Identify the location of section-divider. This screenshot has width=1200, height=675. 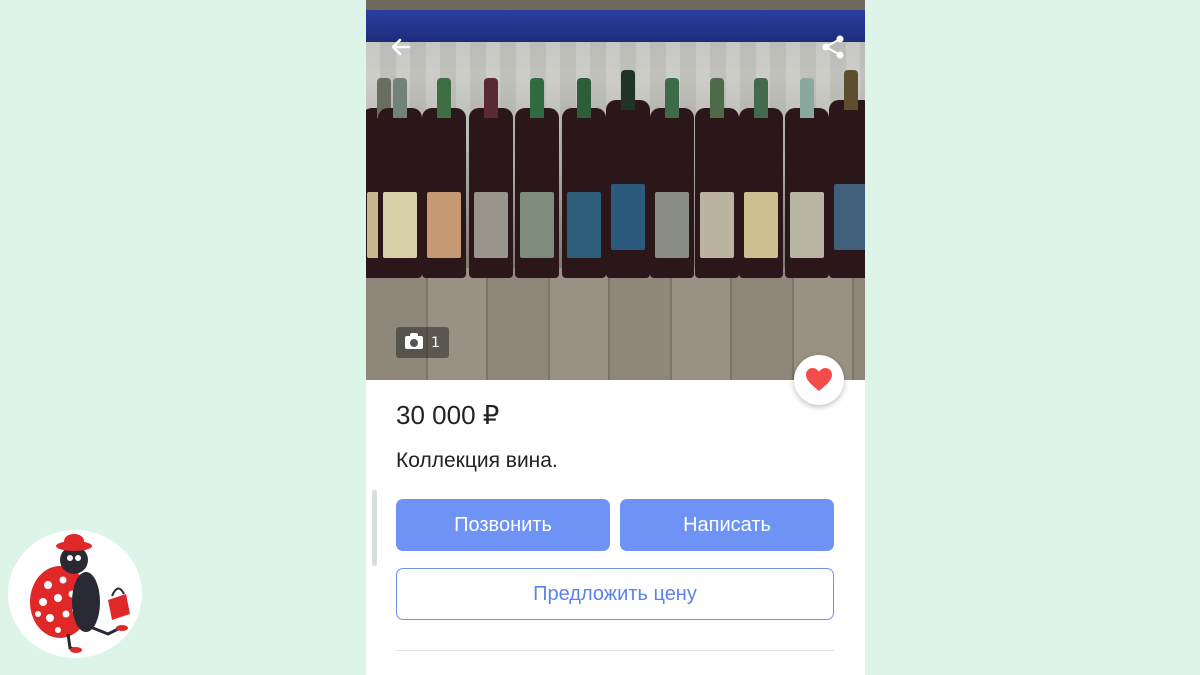
(615, 650).